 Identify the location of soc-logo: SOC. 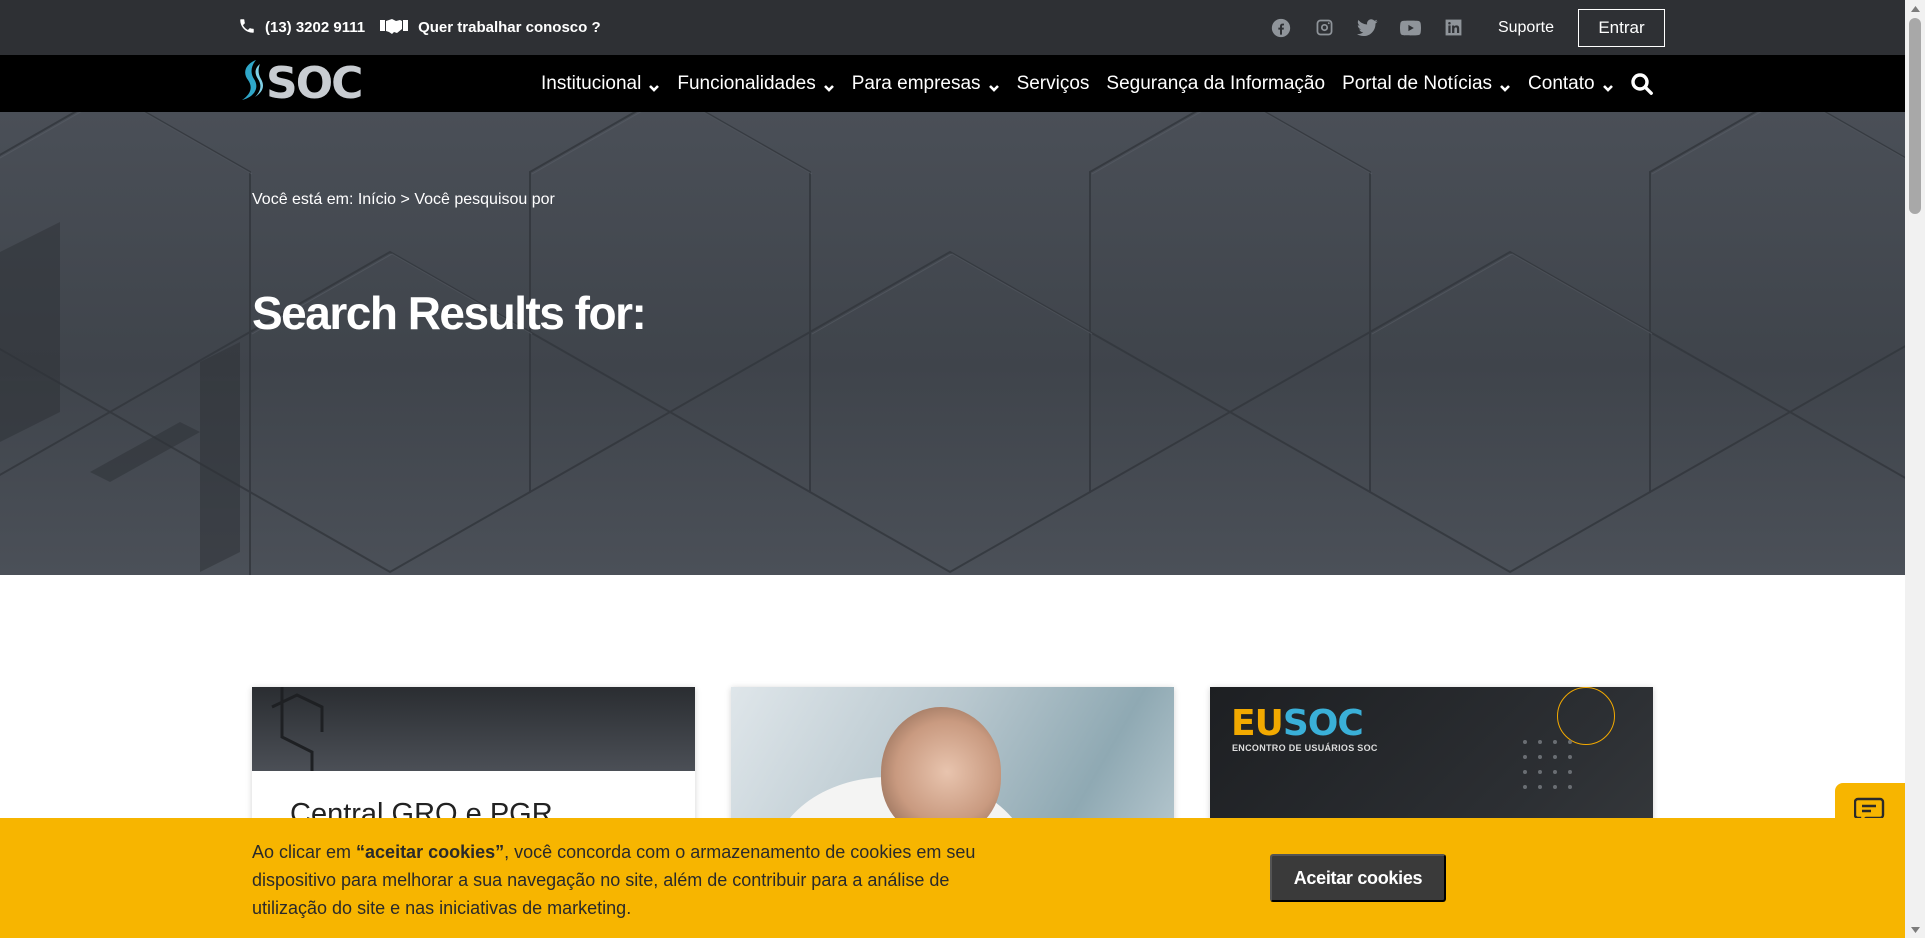
(300, 83).